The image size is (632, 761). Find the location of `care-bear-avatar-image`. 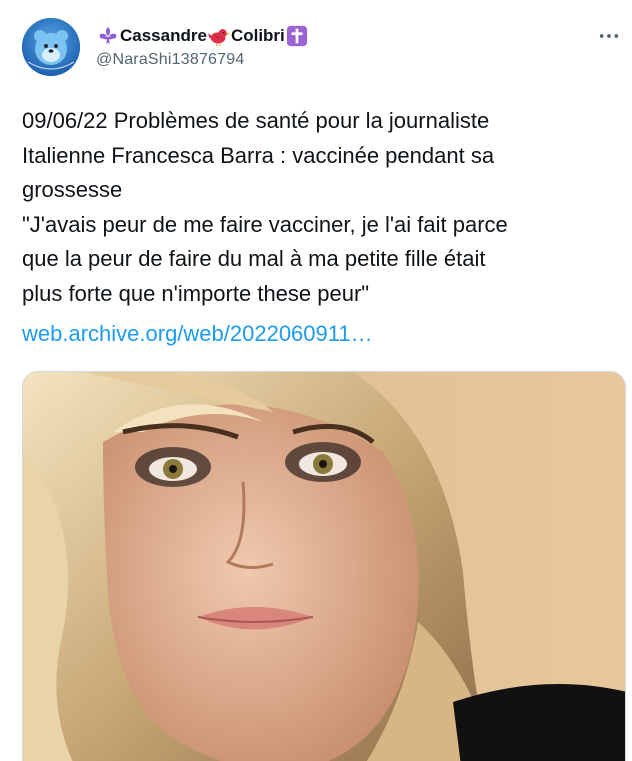

care-bear-avatar-image is located at coordinates (51, 47).